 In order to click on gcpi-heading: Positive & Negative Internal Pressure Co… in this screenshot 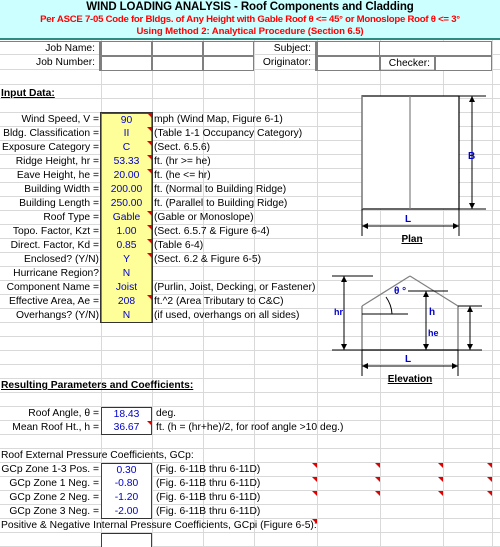, I will do `click(159, 525)`.